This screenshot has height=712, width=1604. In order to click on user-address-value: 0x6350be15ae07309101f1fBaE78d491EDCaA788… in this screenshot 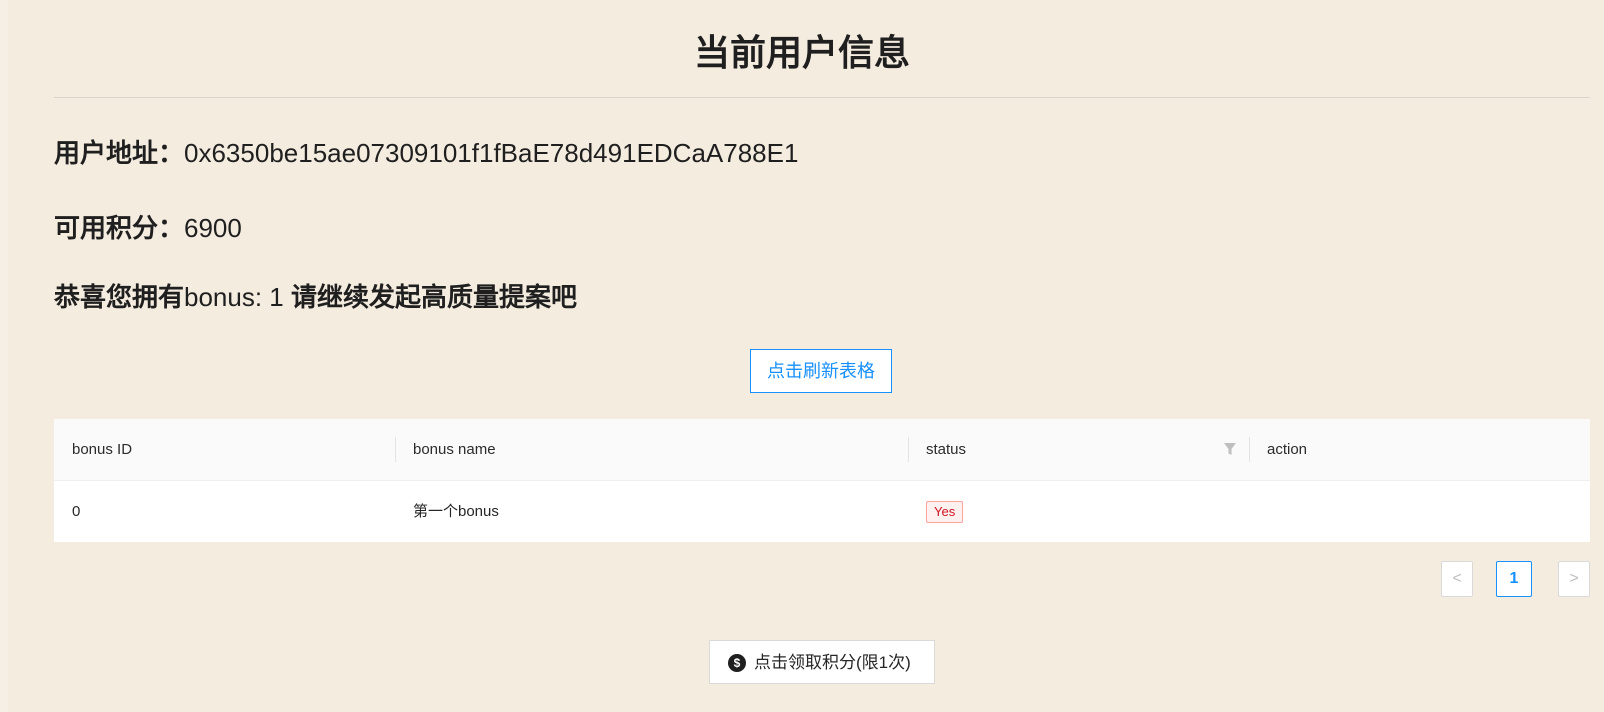, I will do `click(491, 153)`.